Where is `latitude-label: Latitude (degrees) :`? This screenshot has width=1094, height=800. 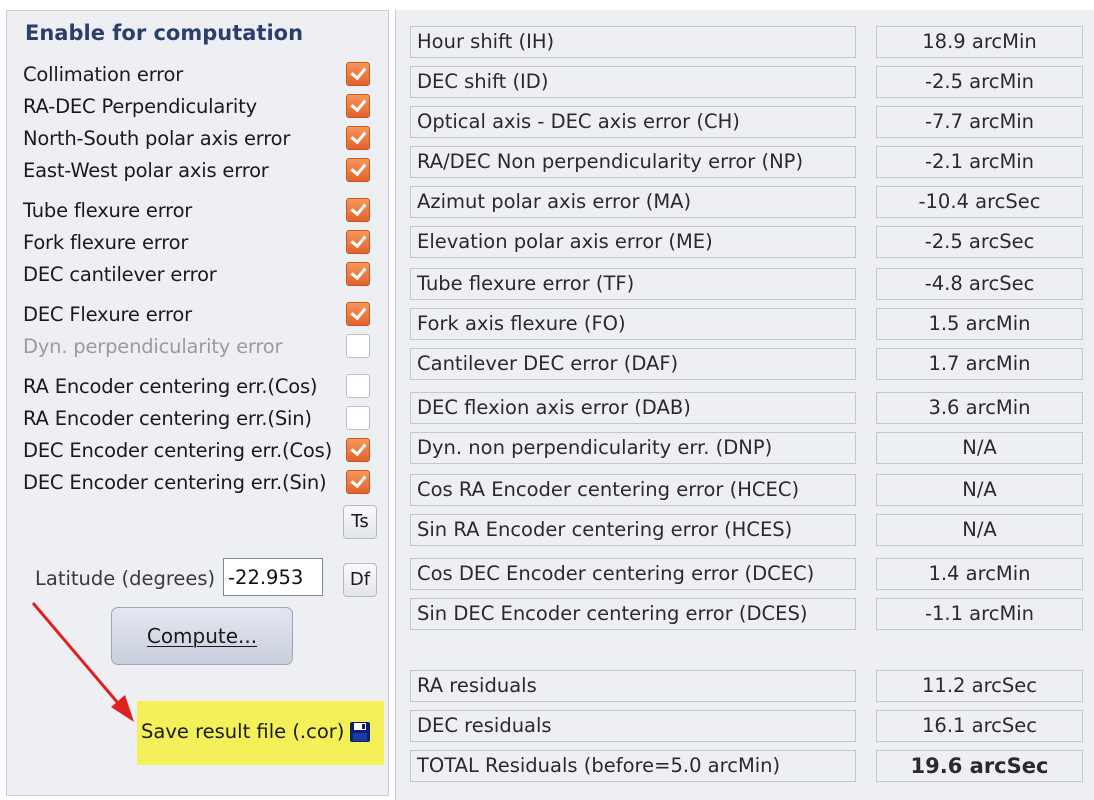
latitude-label: Latitude (degrees) : is located at coordinates (131, 578).